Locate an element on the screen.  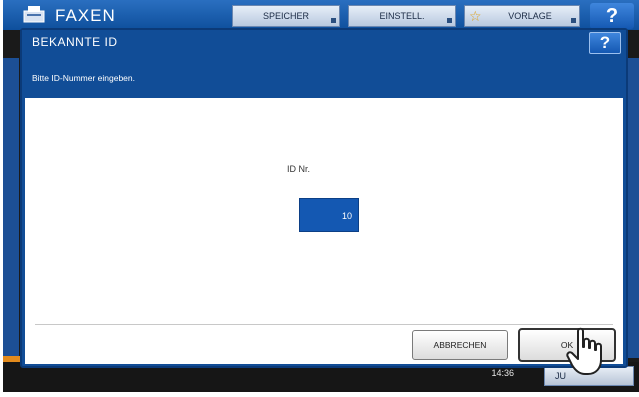
id-number-label: ID Nr. is located at coordinates (299, 169).